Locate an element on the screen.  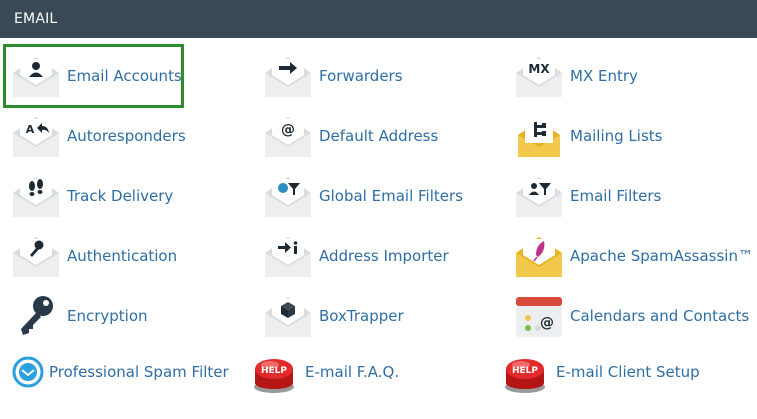
forwarders-item: Forwarders is located at coordinates (332, 76).